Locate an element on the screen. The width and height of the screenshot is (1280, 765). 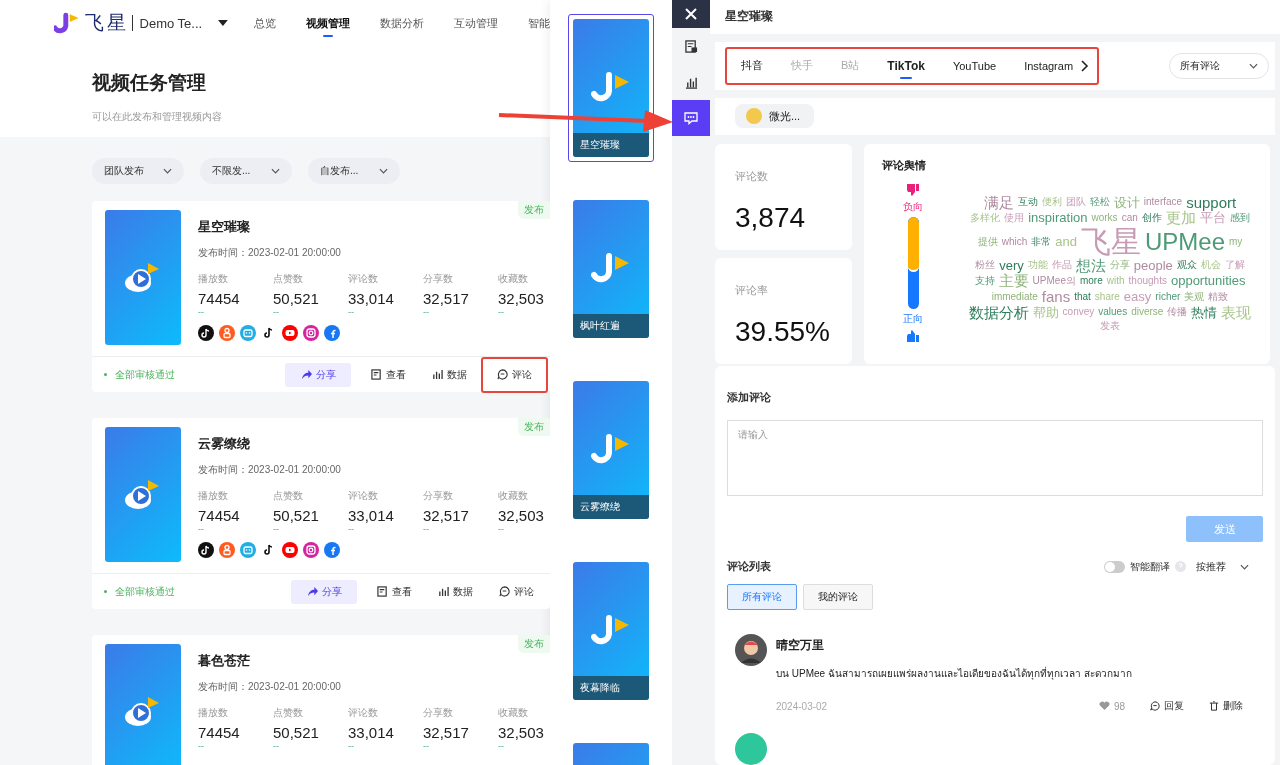
word-cloud-word: 了解 is located at coordinates (1234, 265).